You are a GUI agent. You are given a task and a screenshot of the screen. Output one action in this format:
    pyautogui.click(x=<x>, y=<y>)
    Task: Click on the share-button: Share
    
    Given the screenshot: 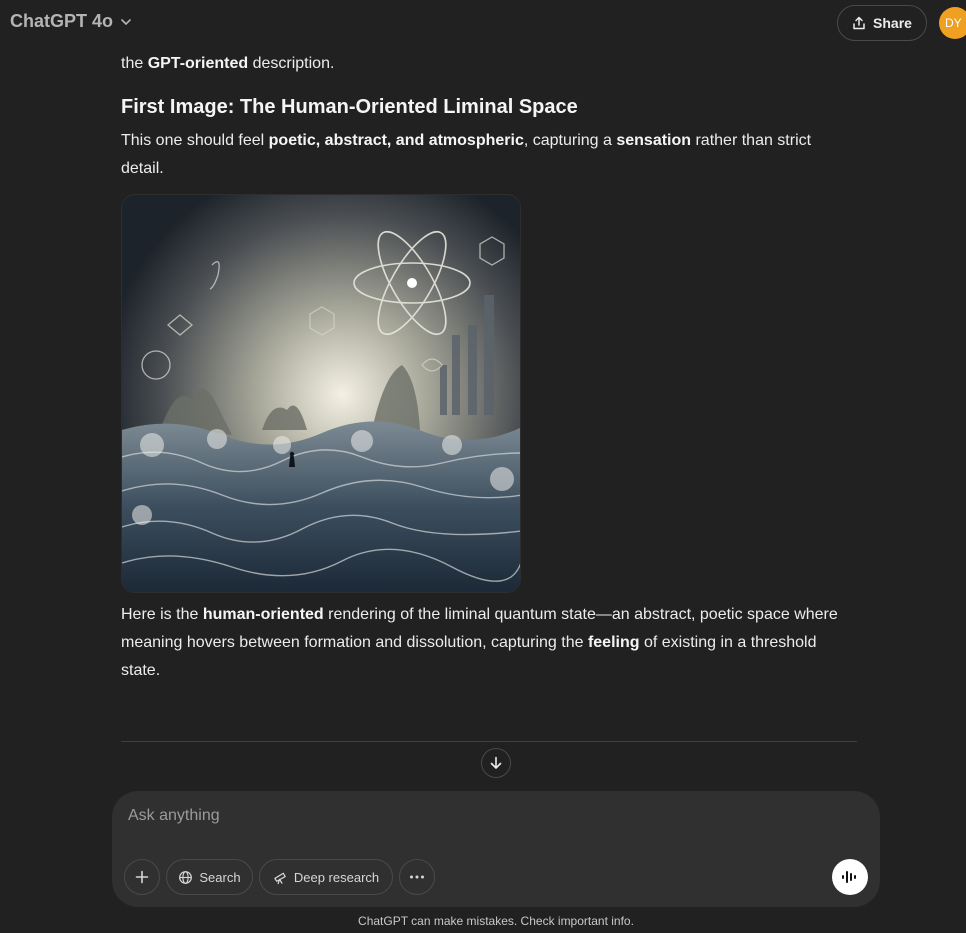 What is the action you would take?
    pyautogui.click(x=882, y=23)
    